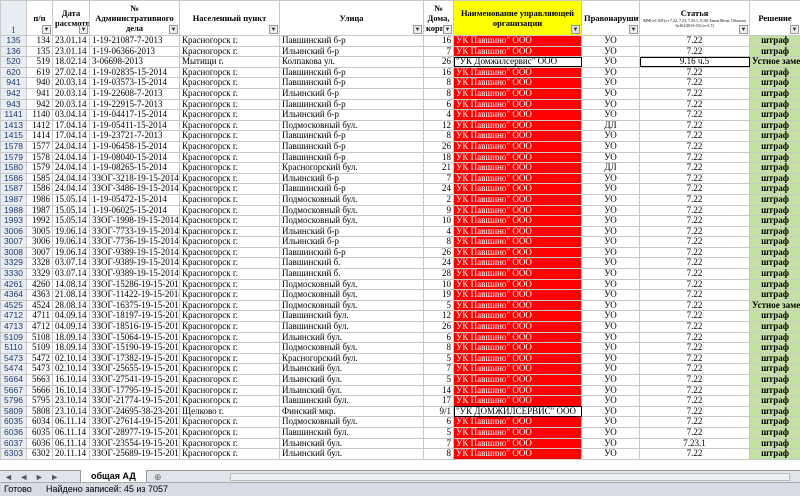  What do you see at coordinates (40, 221) in the screenshot?
I see `cell-pp: 1992` at bounding box center [40, 221].